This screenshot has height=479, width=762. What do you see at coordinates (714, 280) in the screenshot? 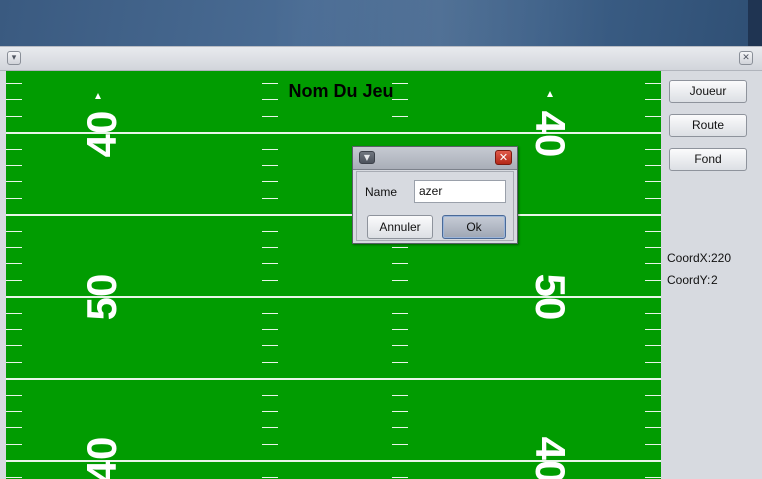
I see `coord-y-value: 2` at bounding box center [714, 280].